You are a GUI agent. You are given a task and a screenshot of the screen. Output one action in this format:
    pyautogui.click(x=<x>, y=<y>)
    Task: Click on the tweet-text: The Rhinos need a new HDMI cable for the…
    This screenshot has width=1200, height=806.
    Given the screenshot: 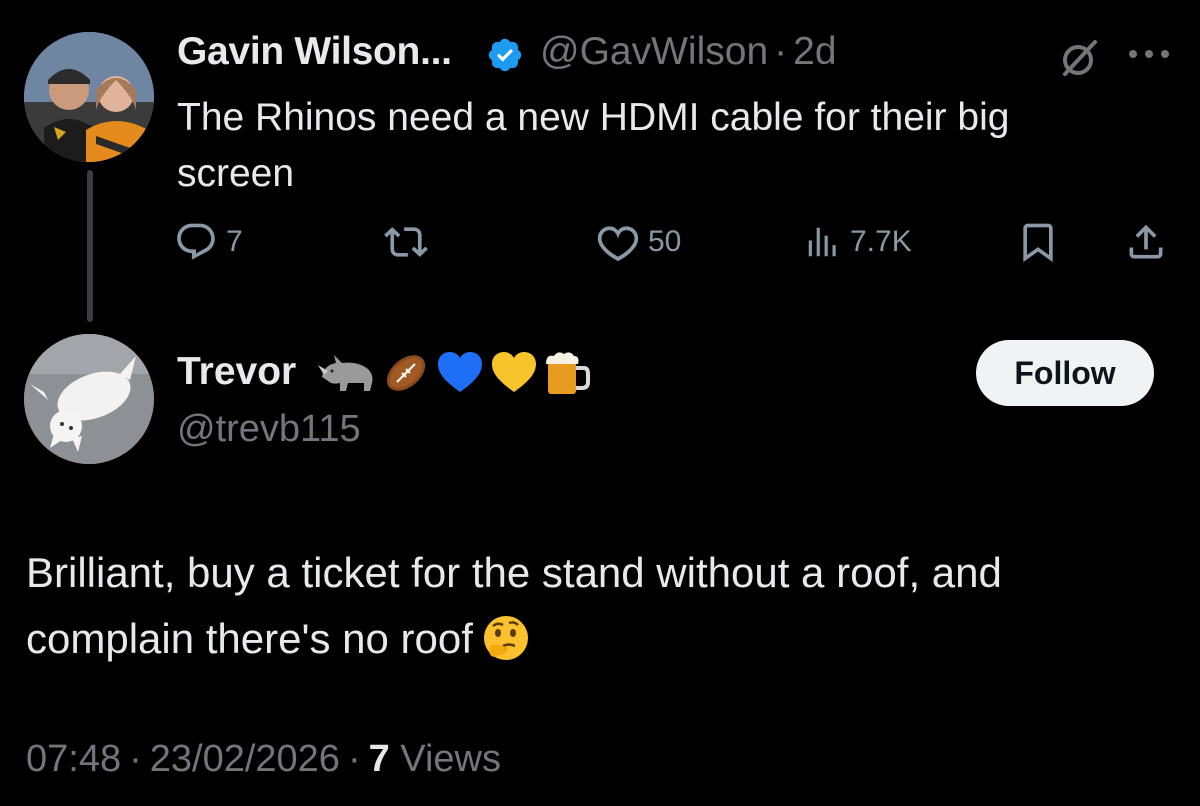 What is the action you would take?
    pyautogui.click(x=593, y=145)
    